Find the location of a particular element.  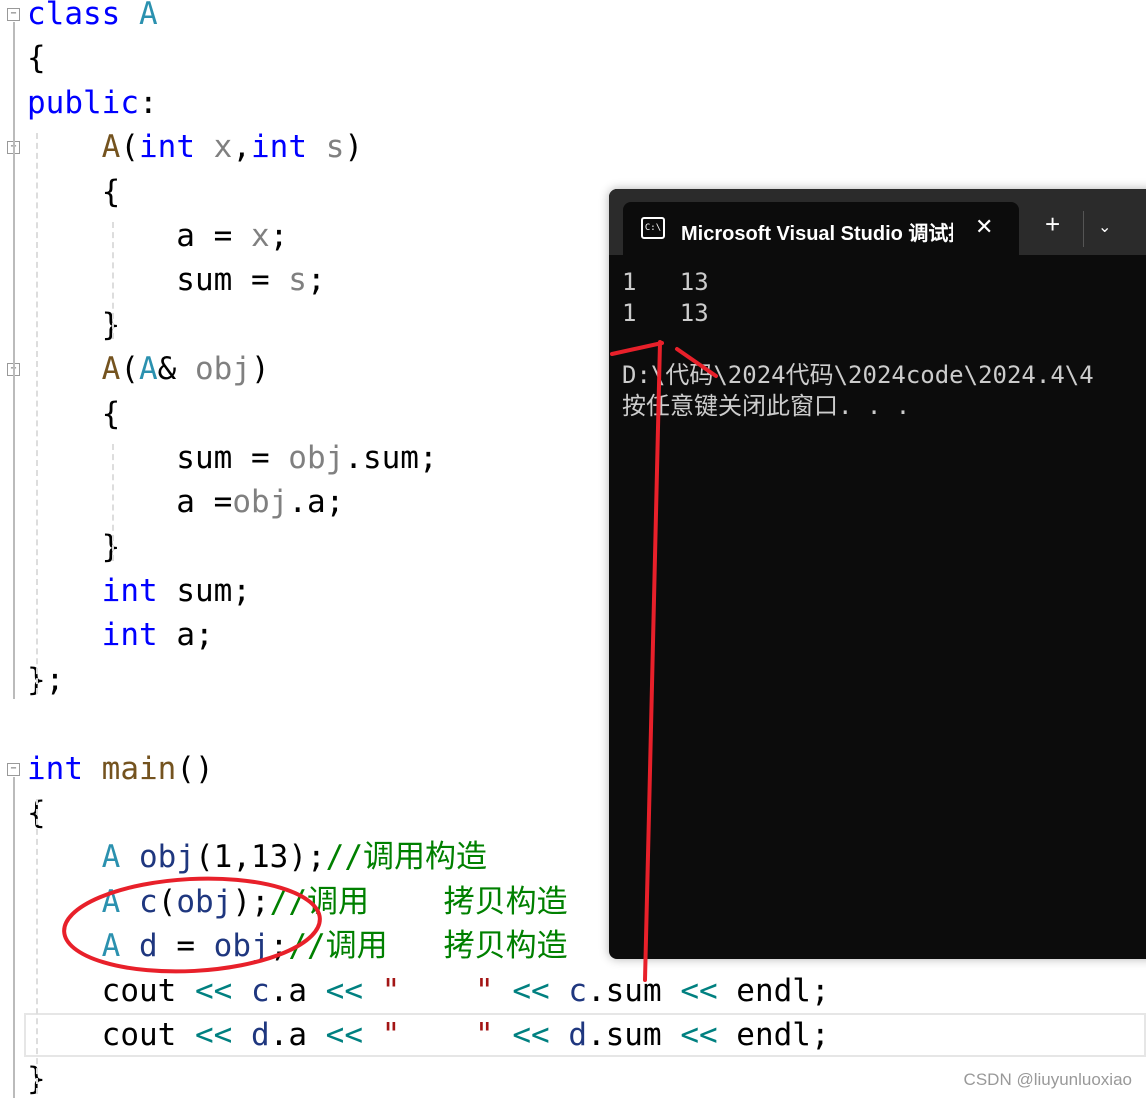

code-token: main is located at coordinates (139, 768).